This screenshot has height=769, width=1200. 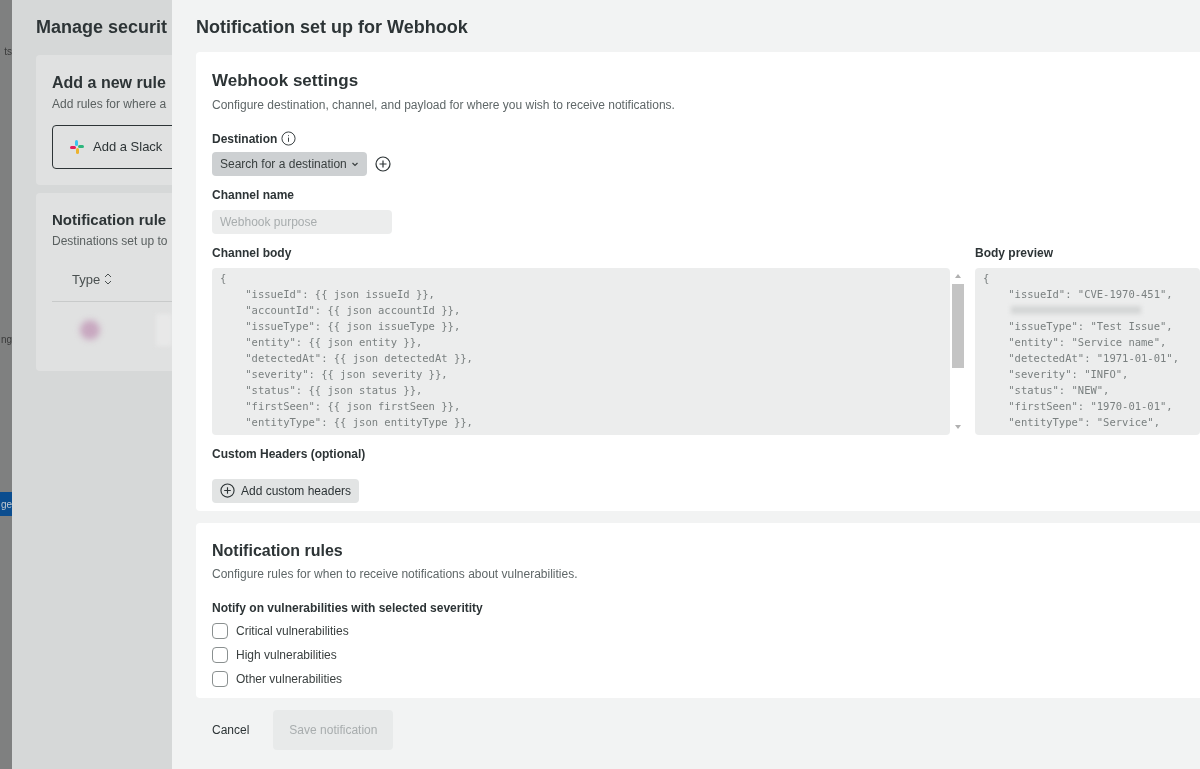 I want to click on section-title: Notification rules, so click(x=278, y=551).